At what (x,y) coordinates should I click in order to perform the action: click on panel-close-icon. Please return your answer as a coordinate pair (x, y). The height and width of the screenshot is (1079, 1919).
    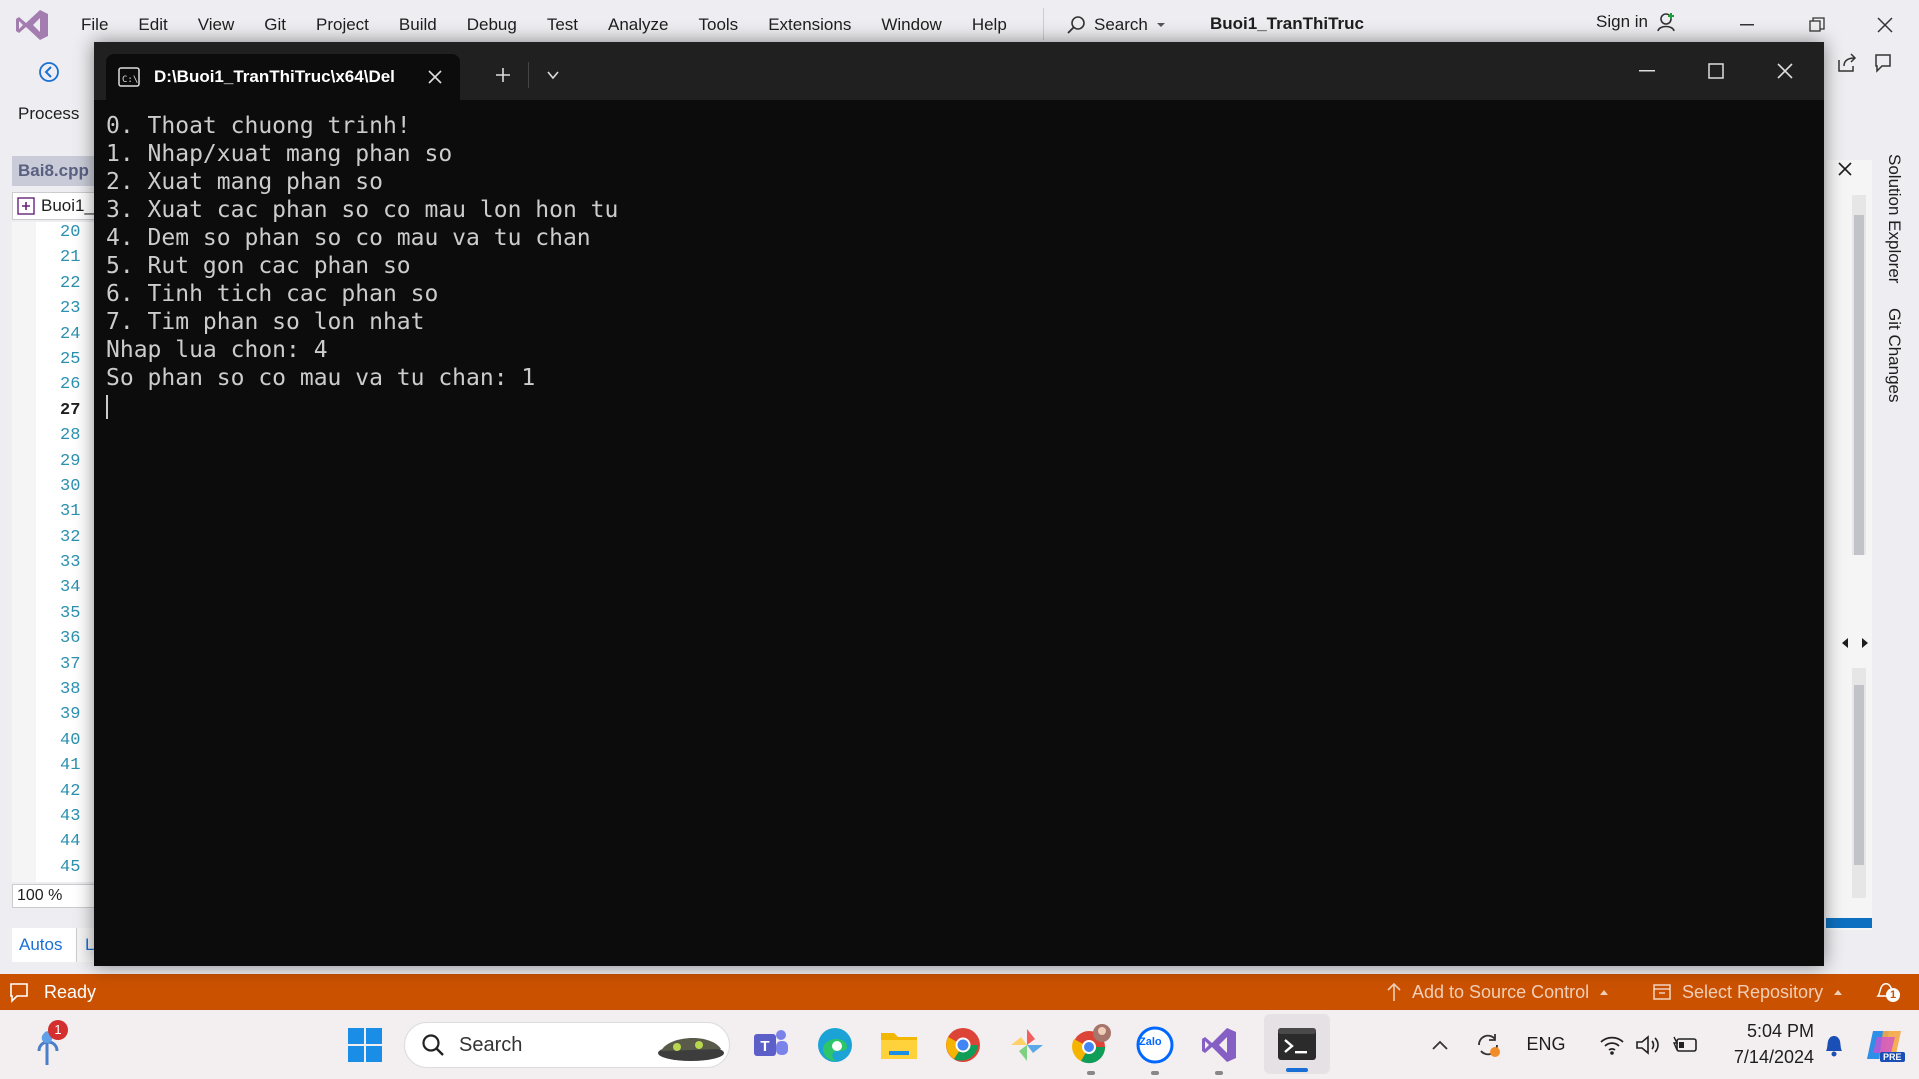
    Looking at the image, I should click on (1845, 171).